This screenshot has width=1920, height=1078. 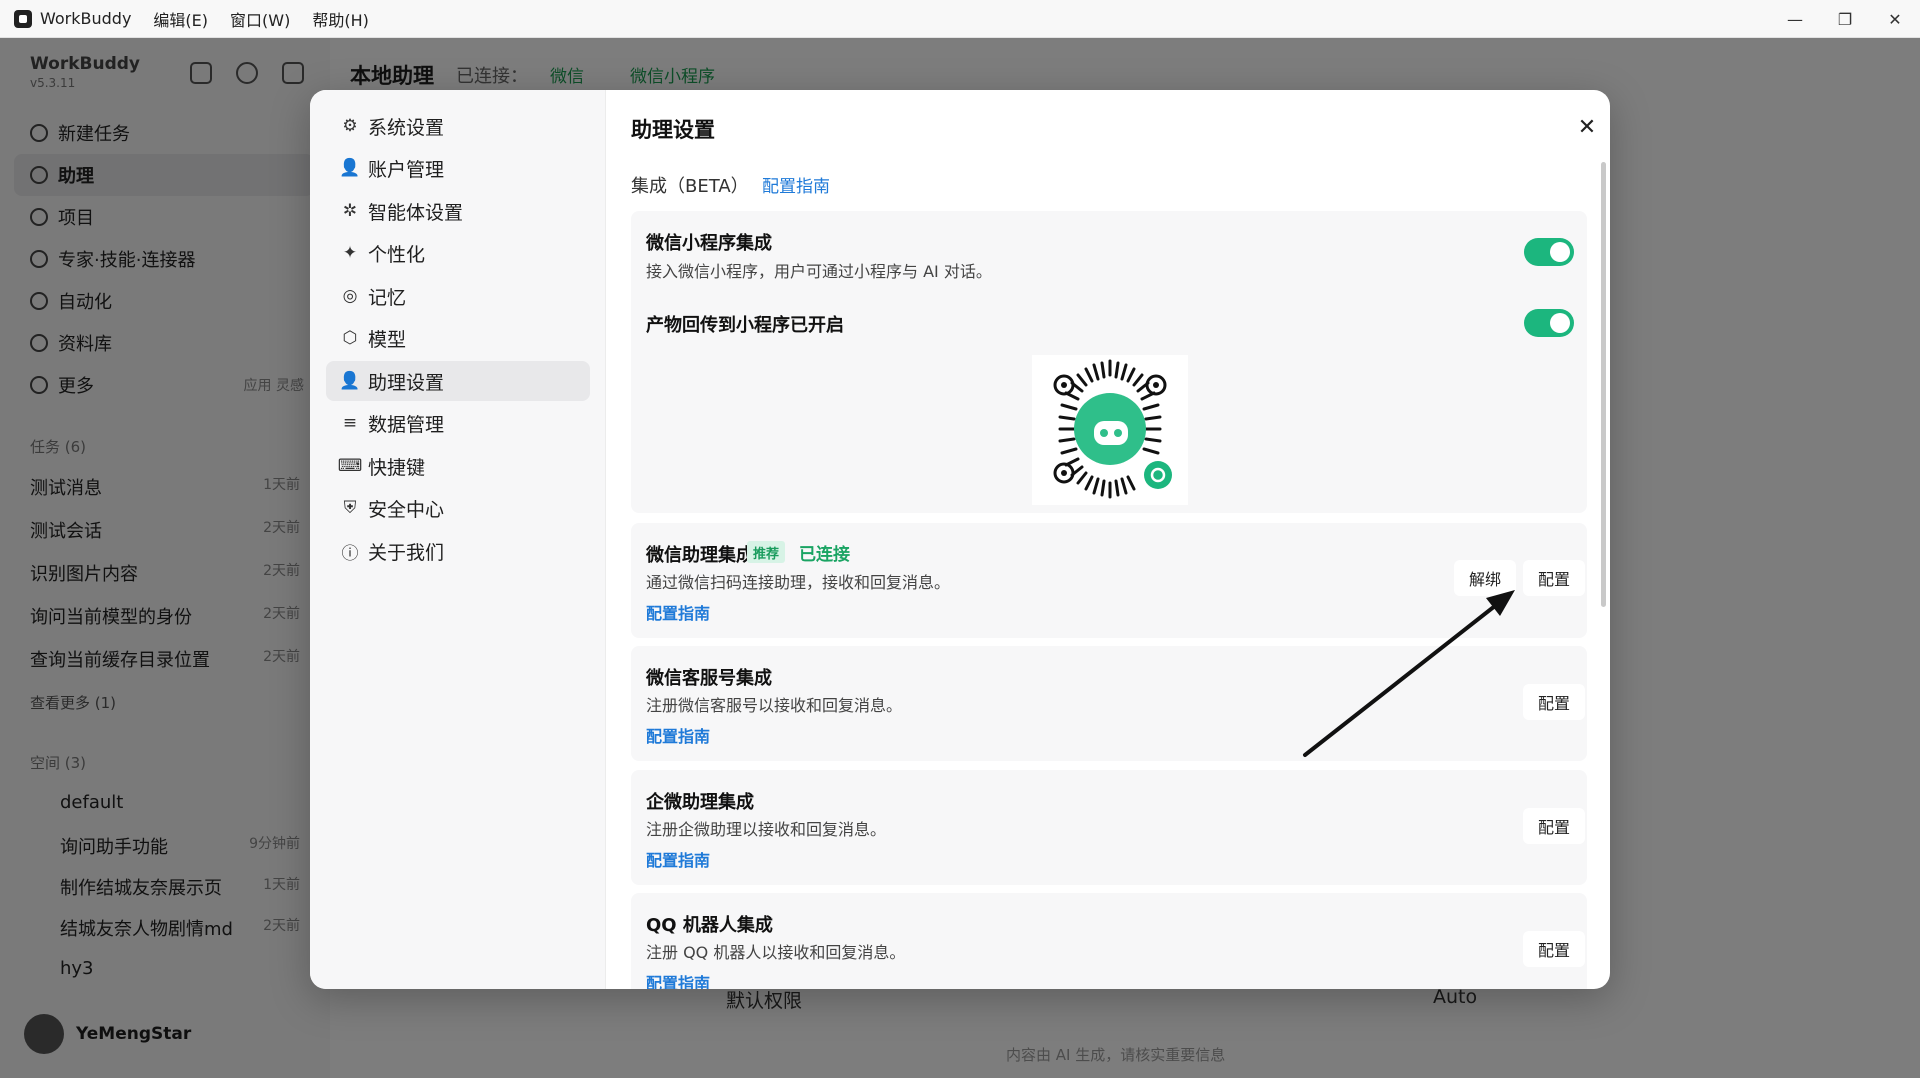 What do you see at coordinates (406, 509) in the screenshot?
I see `nav-label: 安全中心` at bounding box center [406, 509].